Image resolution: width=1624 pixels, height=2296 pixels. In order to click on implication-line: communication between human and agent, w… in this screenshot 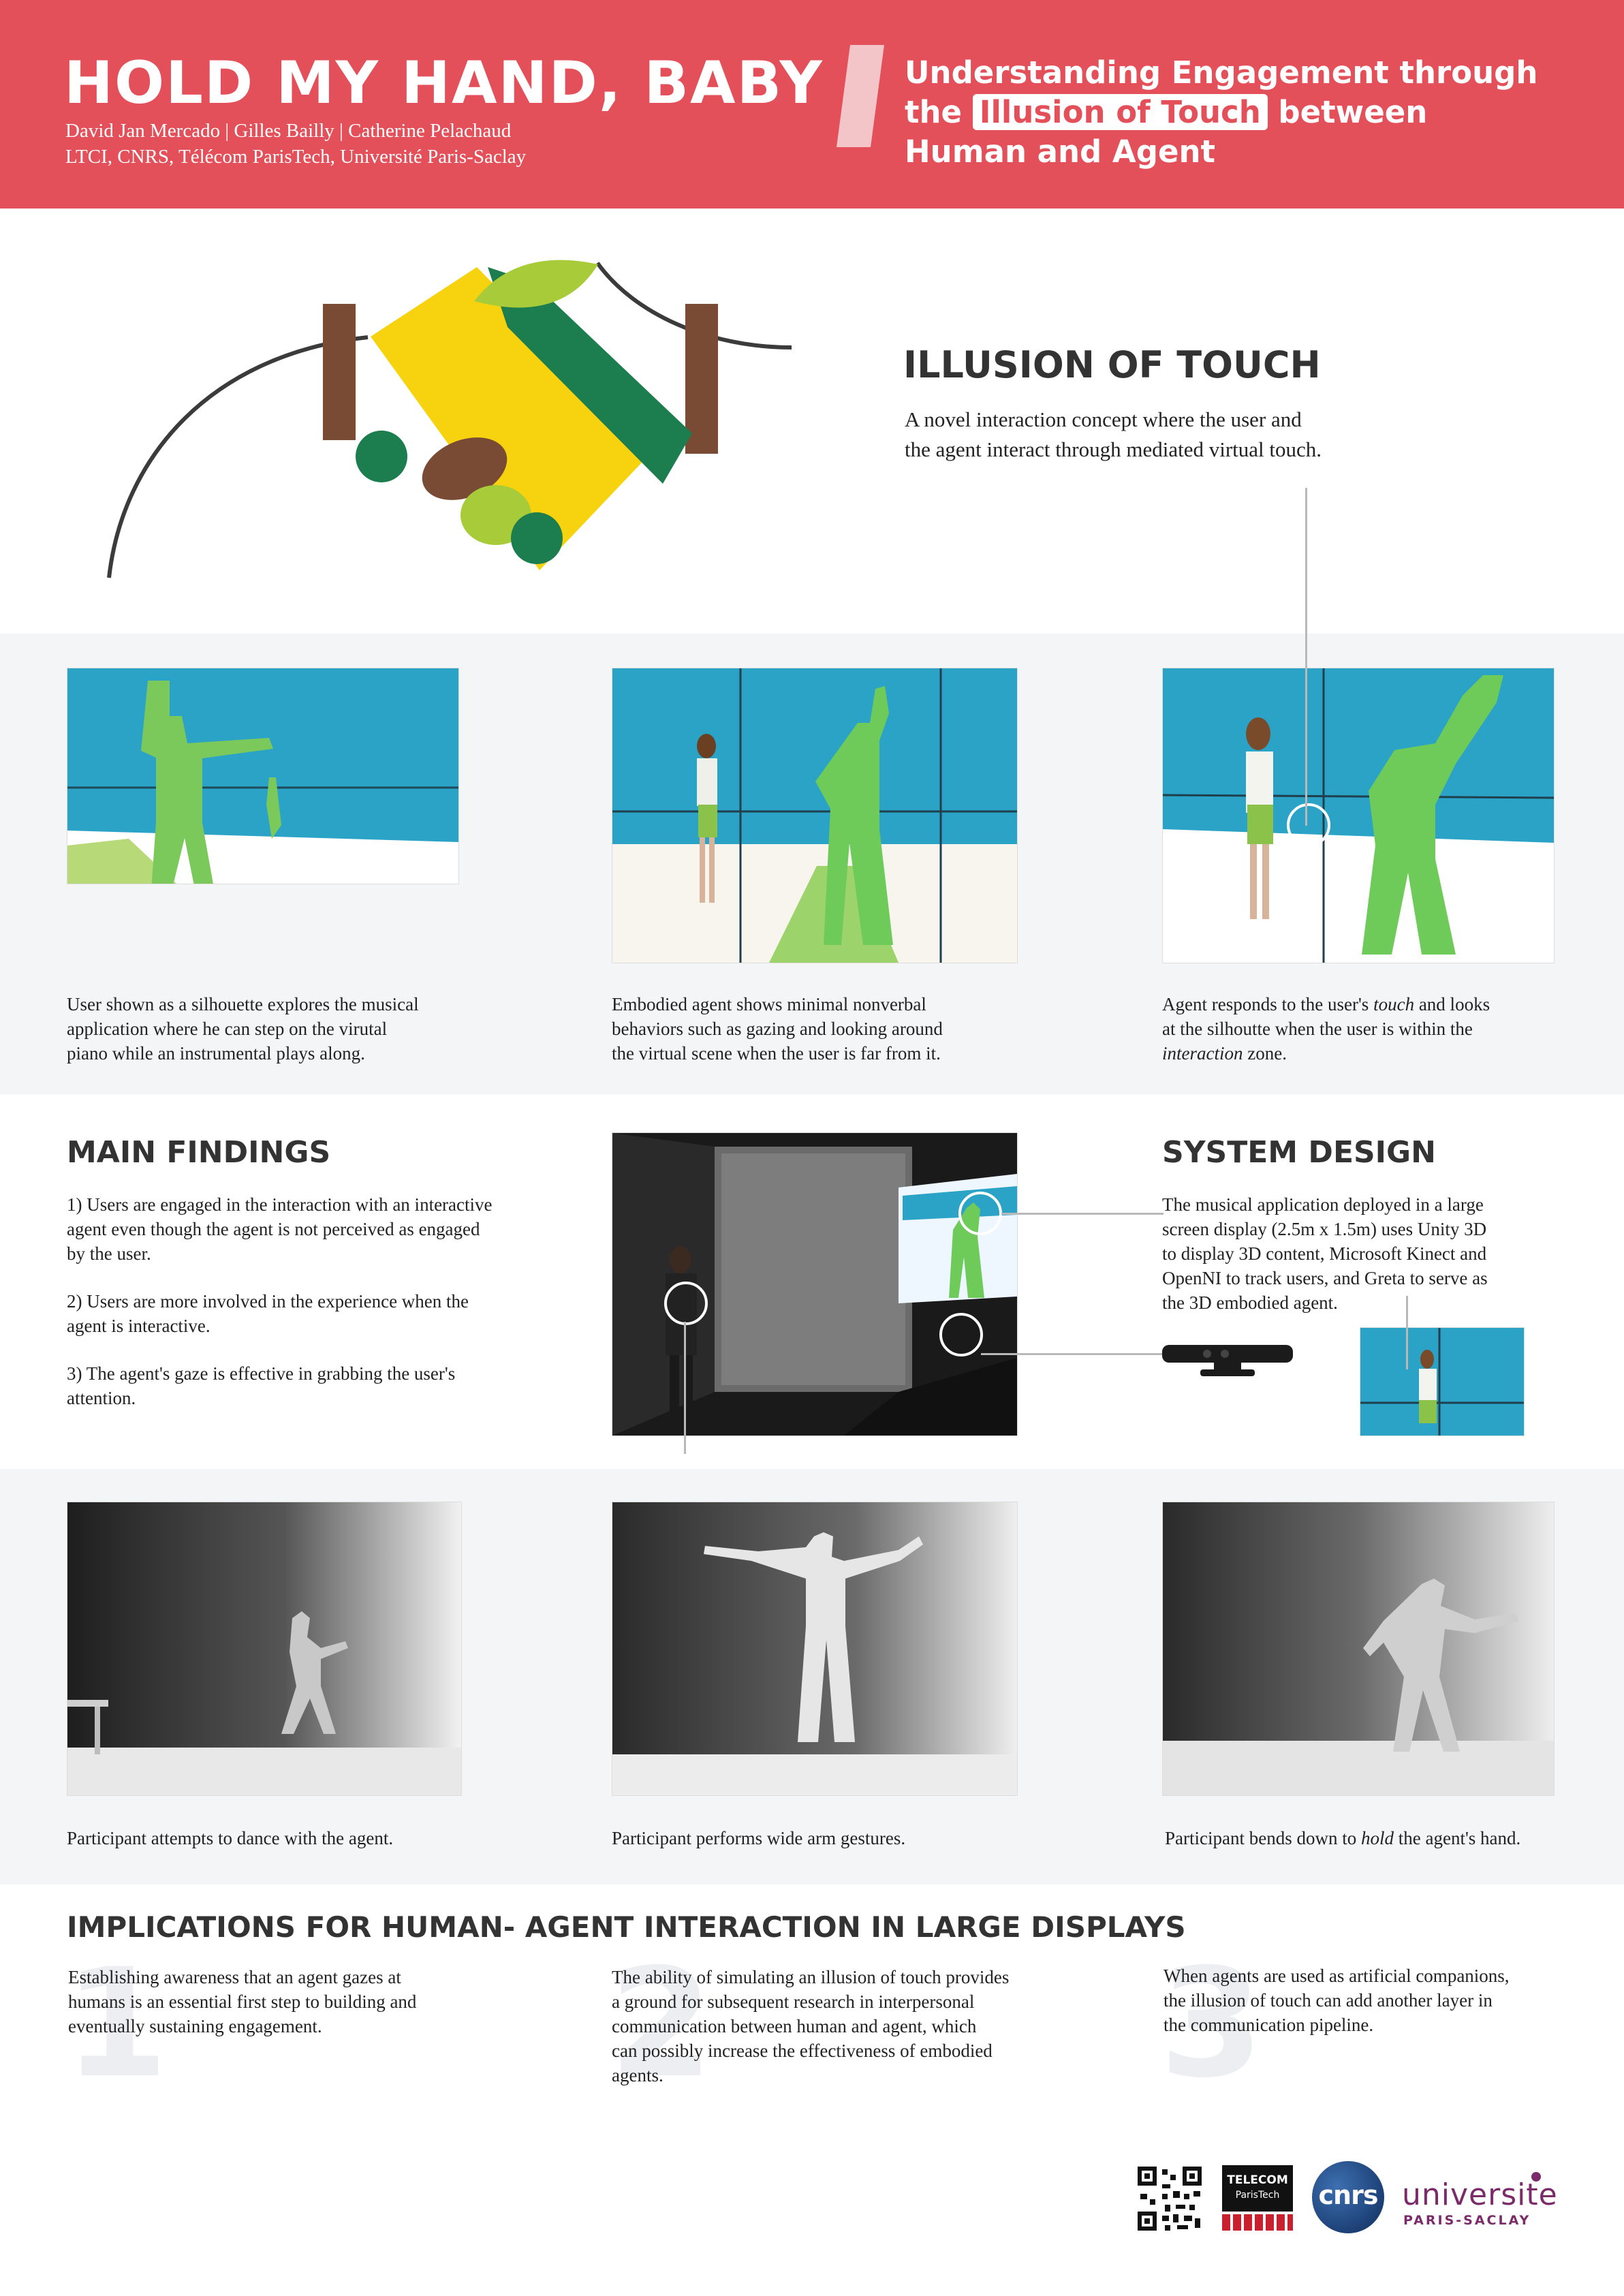, I will do `click(794, 2026)`.